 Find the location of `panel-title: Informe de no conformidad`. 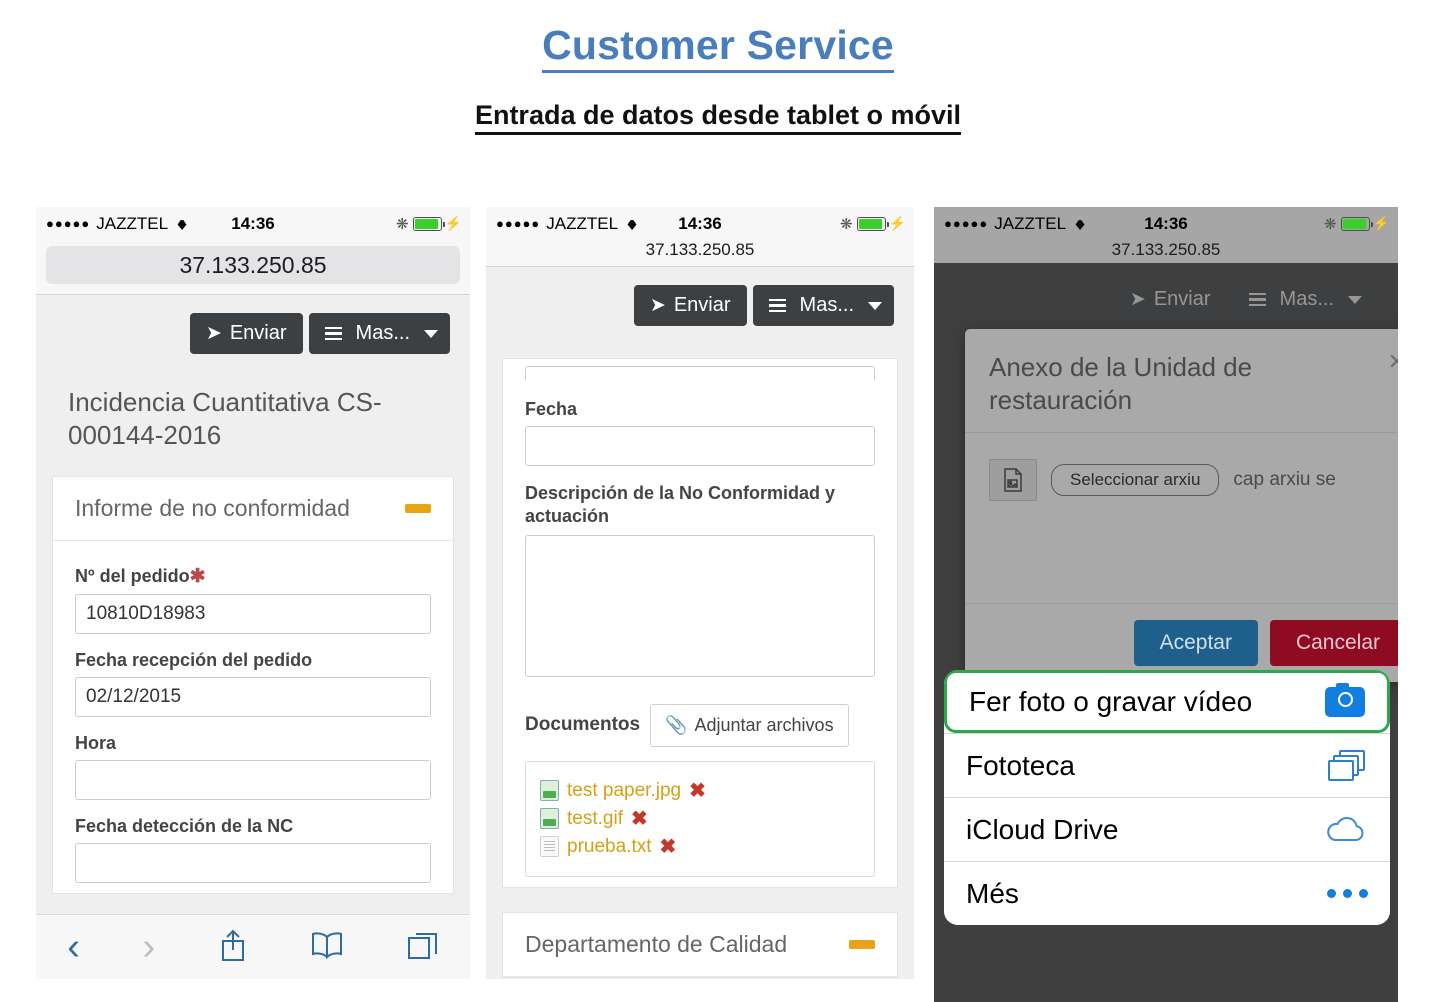

panel-title: Informe de no conformidad is located at coordinates (212, 507).